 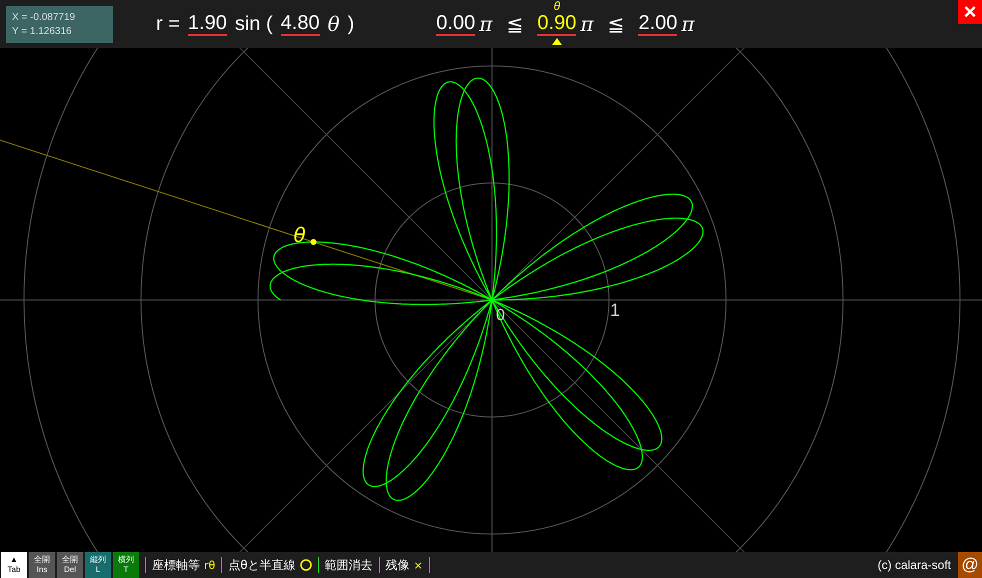 I want to click on theta-symbol: θ, so click(x=334, y=24).